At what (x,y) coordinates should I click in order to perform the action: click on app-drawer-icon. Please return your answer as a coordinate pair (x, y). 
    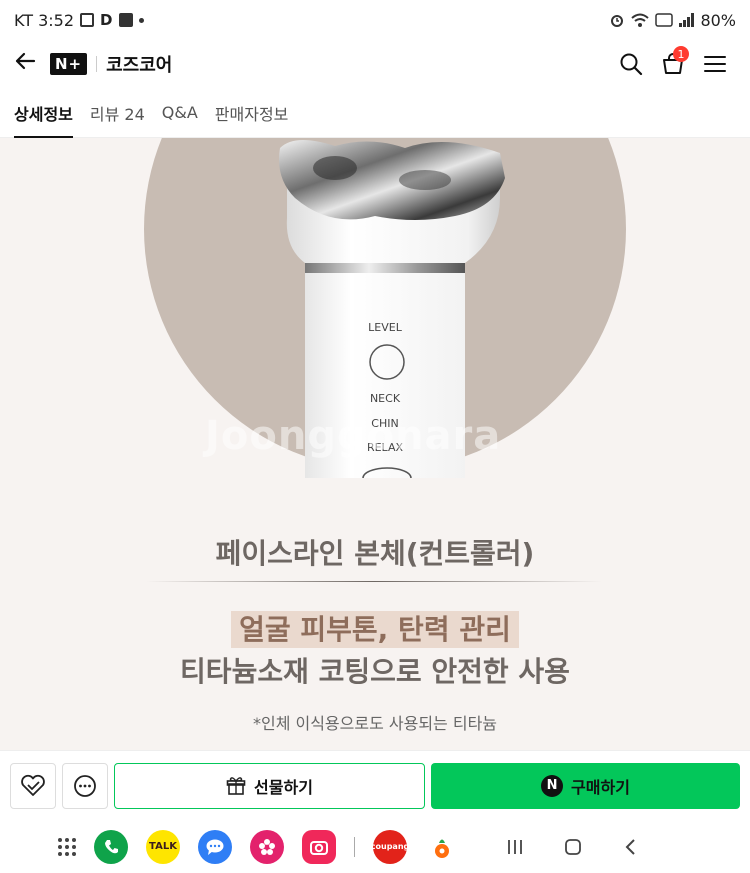
    Looking at the image, I should click on (67, 846).